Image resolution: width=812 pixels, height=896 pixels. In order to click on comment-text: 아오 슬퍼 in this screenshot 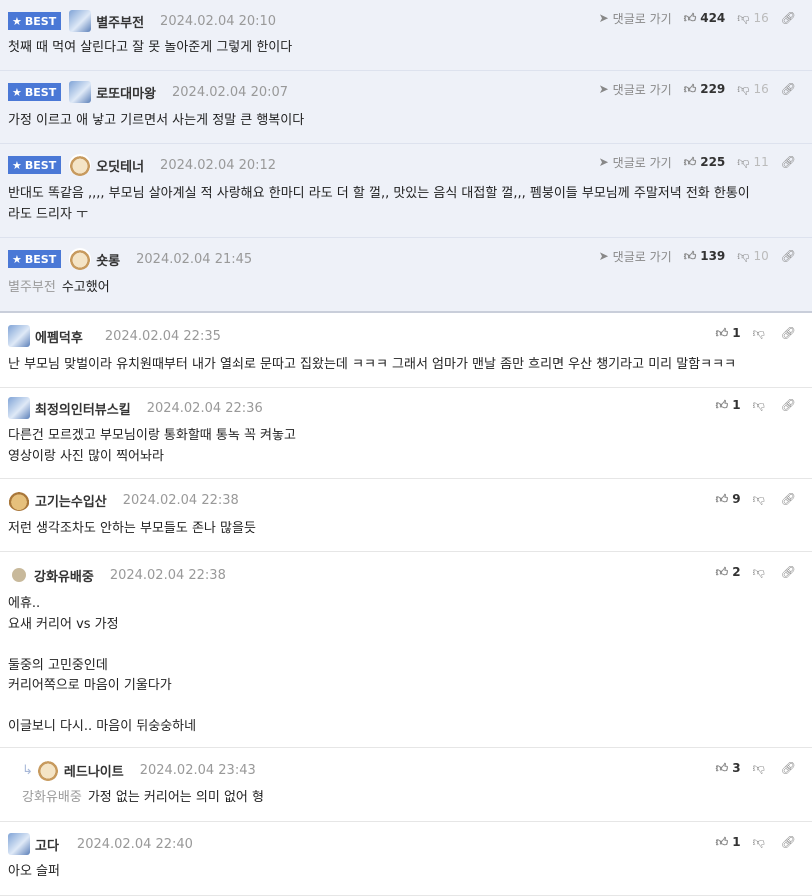, I will do `click(34, 871)`.